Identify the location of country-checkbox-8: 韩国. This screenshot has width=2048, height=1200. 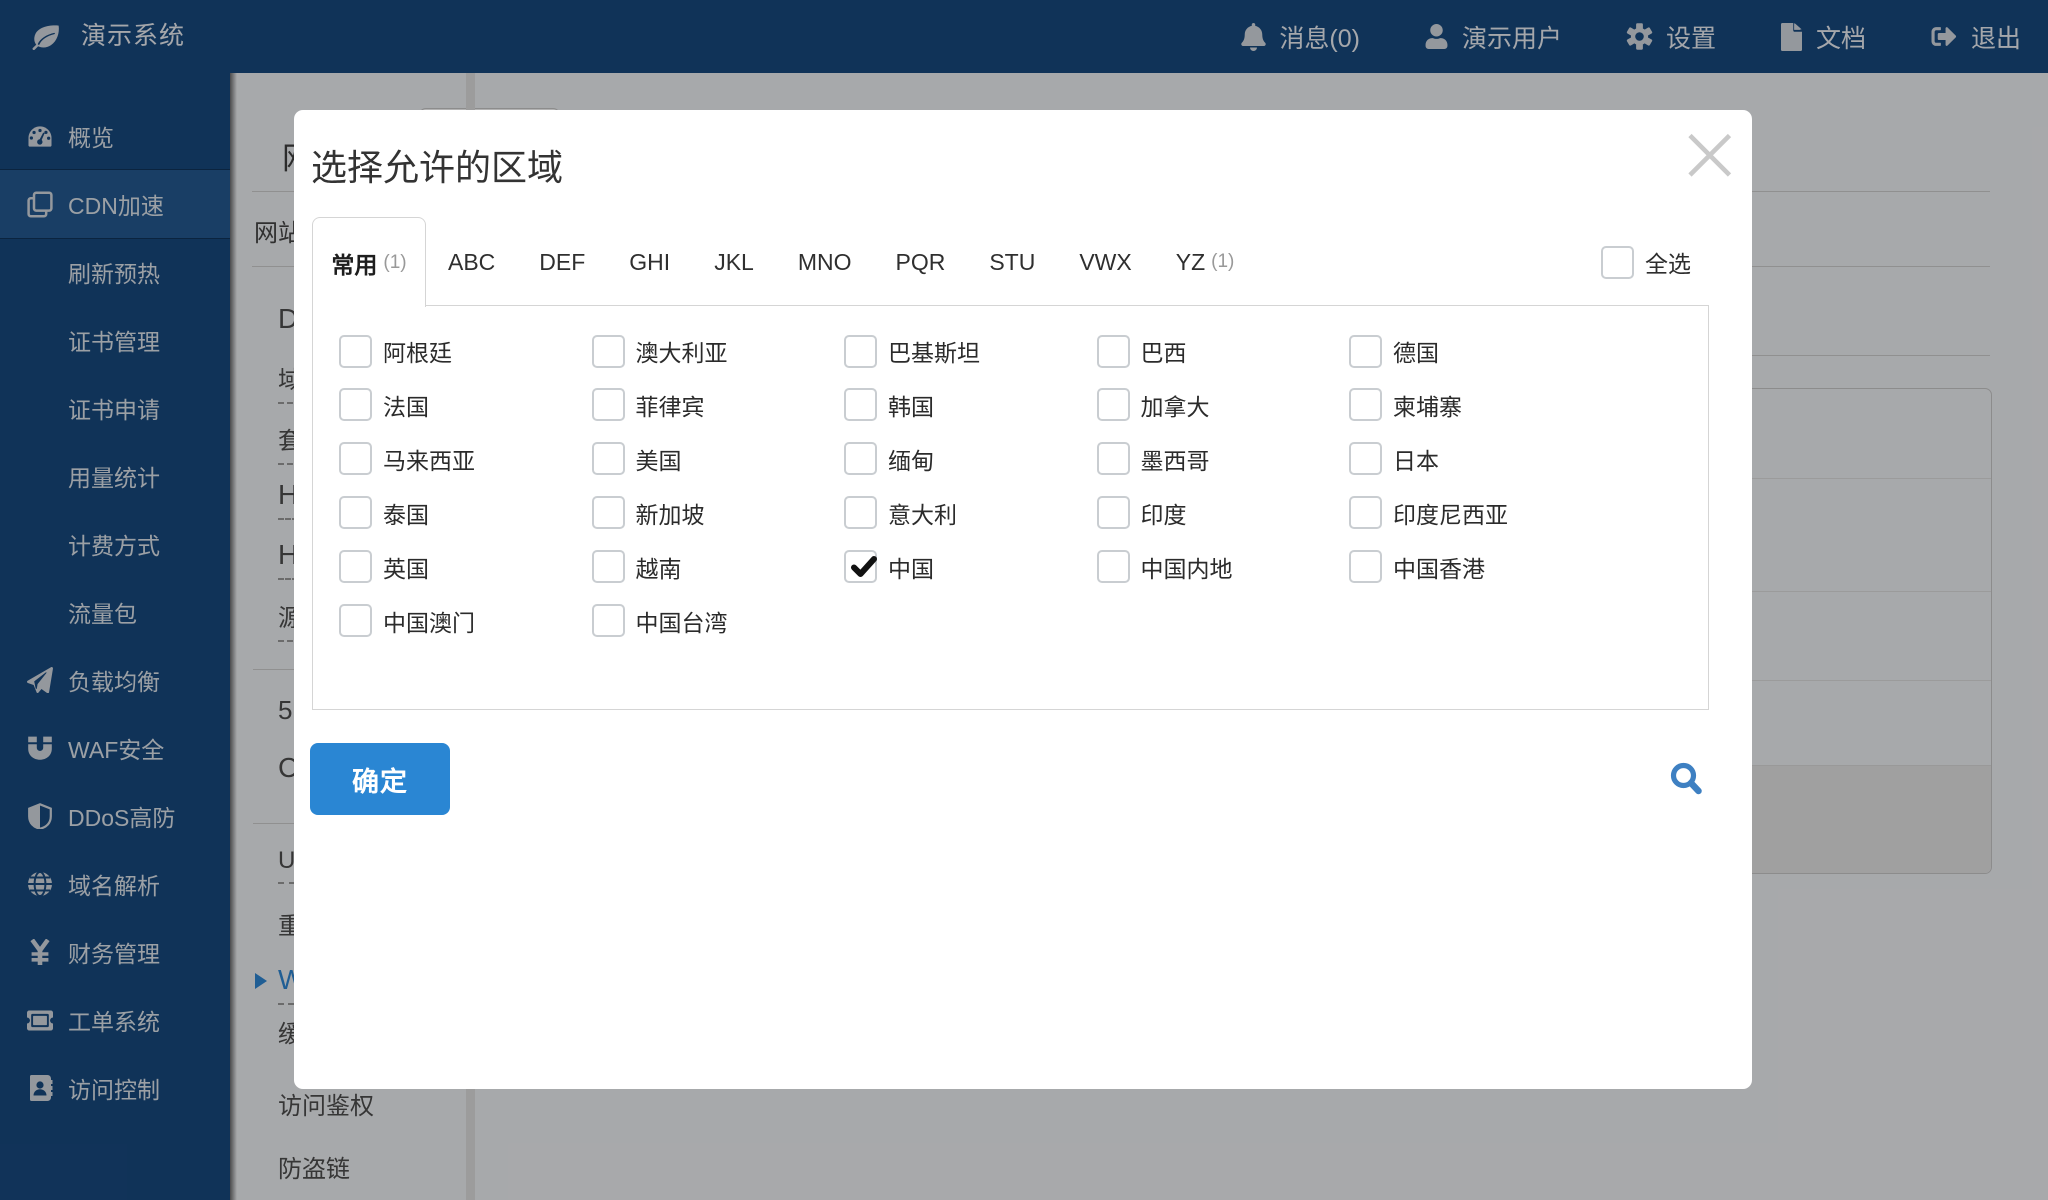
(889, 405).